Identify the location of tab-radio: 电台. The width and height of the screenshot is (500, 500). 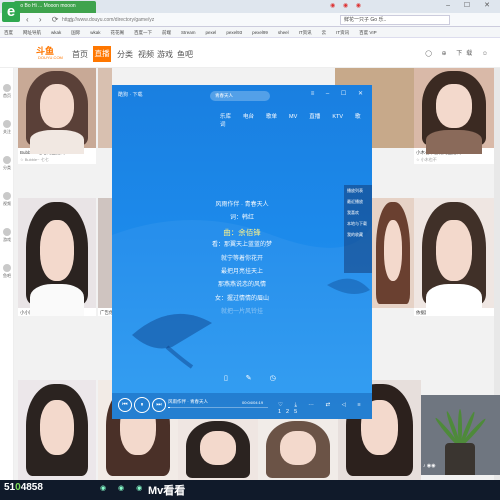
(248, 117).